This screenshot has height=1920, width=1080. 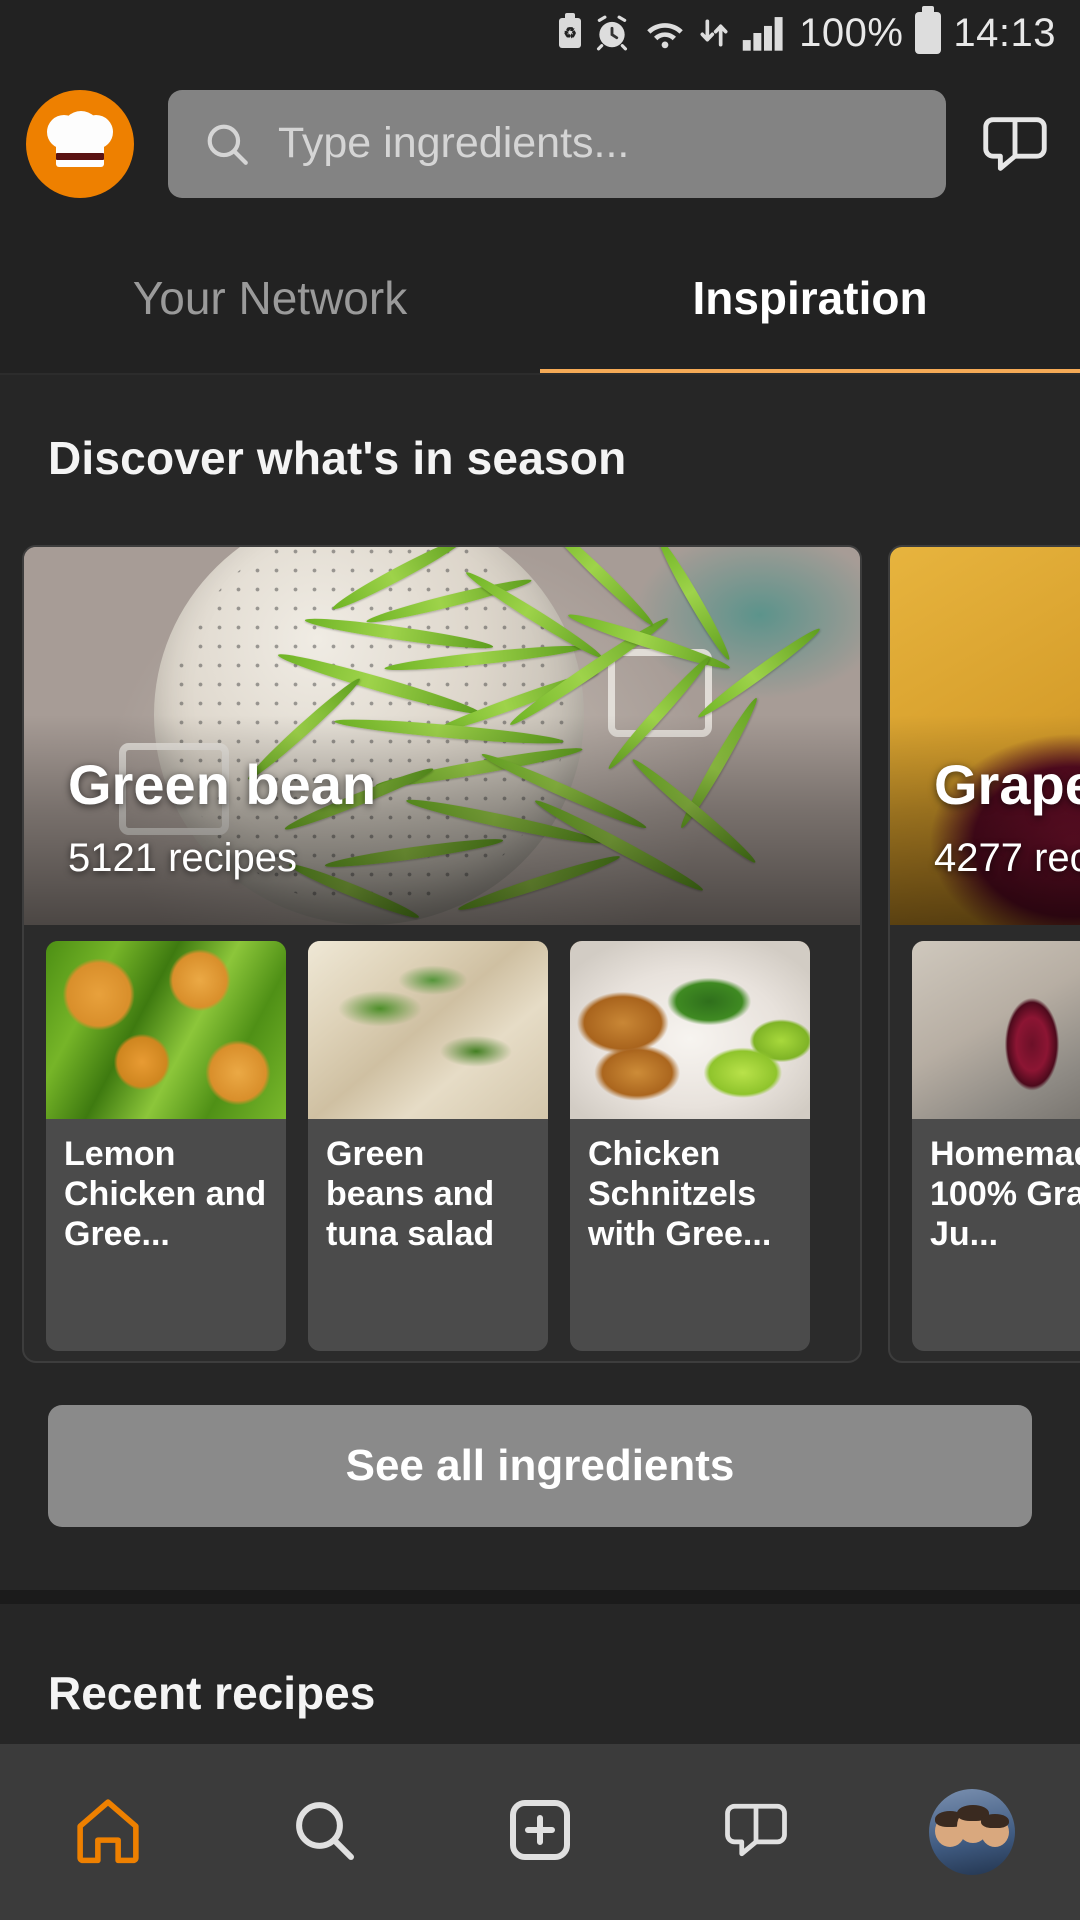 I want to click on tab-label: Your Network, so click(x=270, y=298).